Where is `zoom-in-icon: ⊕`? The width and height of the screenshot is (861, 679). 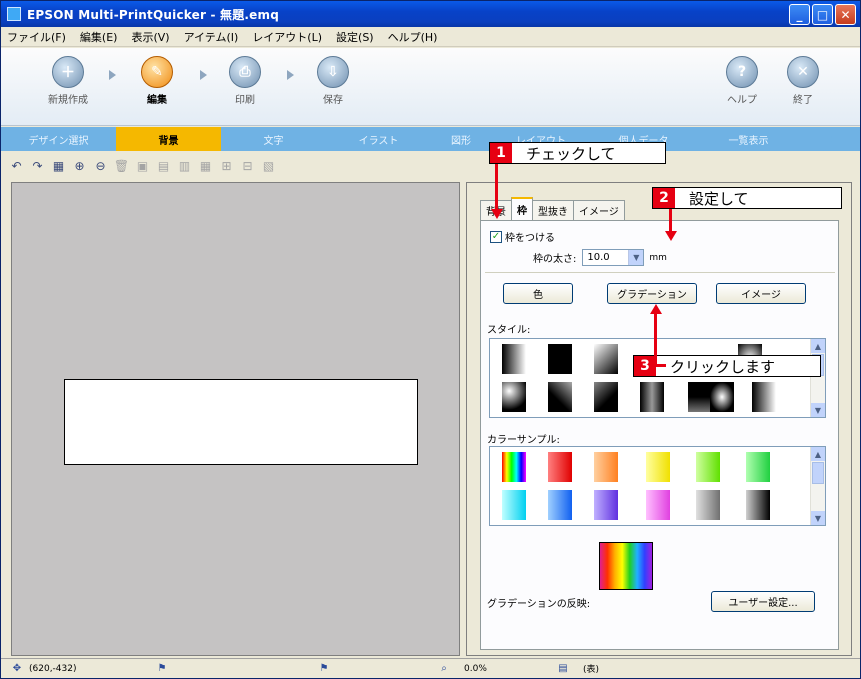 zoom-in-icon: ⊕ is located at coordinates (79, 166).